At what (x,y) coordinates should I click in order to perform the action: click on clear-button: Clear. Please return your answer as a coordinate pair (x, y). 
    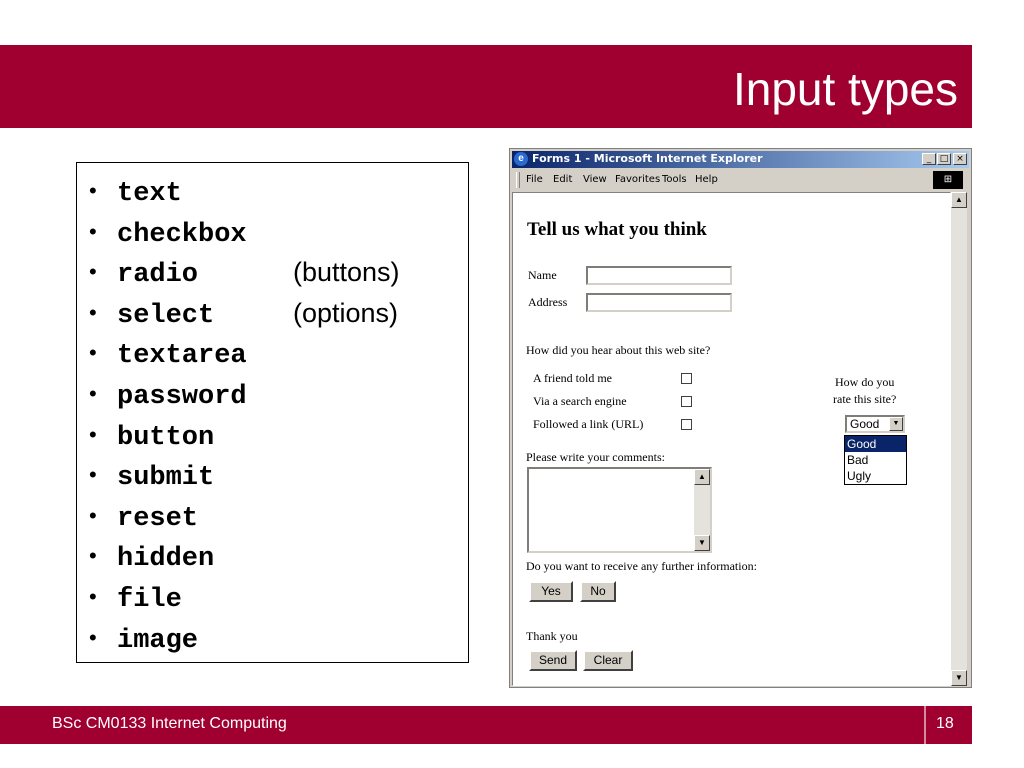
    Looking at the image, I should click on (608, 660).